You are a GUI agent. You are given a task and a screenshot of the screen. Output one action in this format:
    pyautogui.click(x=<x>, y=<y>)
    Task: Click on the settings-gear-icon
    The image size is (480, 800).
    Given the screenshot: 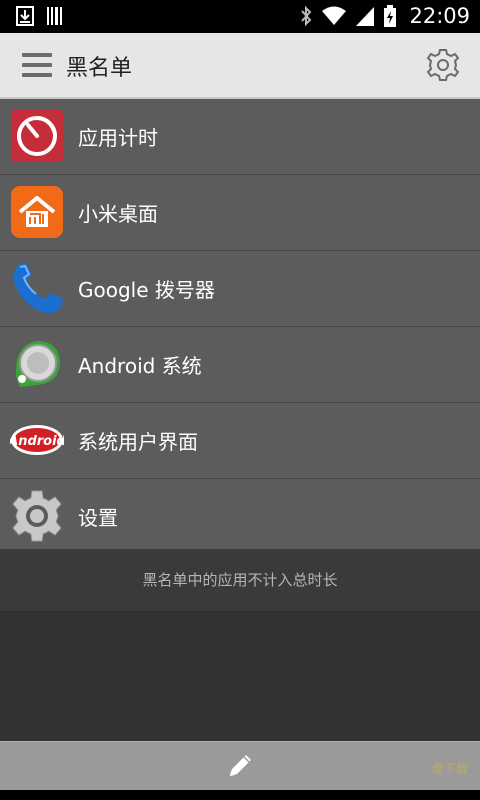 What is the action you would take?
    pyautogui.click(x=37, y=516)
    